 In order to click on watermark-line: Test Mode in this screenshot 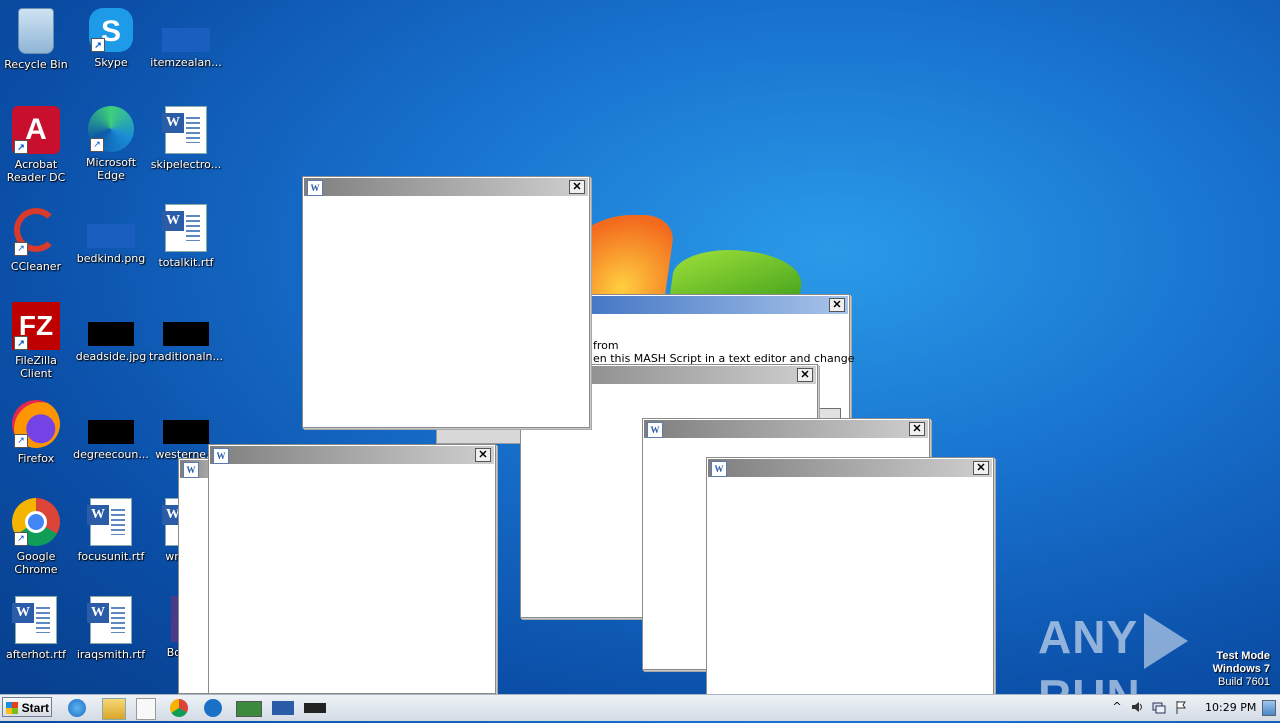, I will do `click(1243, 656)`.